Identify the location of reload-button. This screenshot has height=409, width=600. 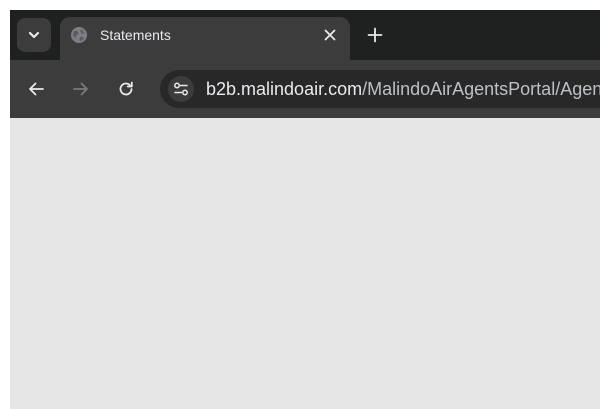
(126, 89).